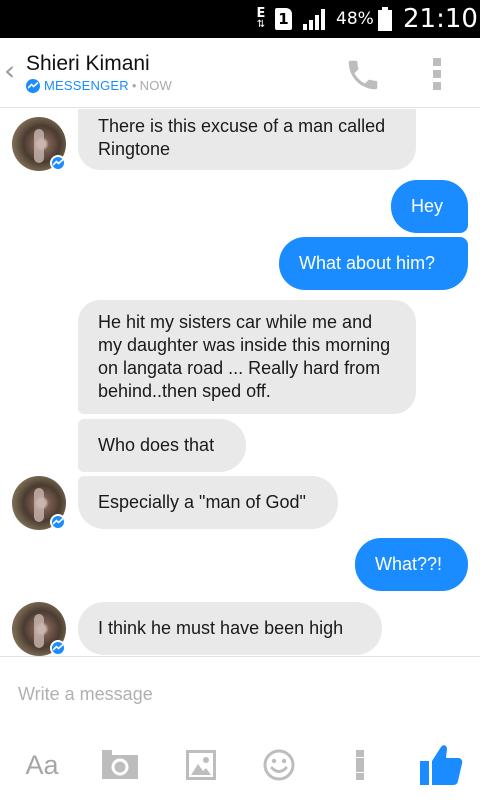 This screenshot has width=480, height=800. Describe the element at coordinates (355, 19) in the screenshot. I see `battery-percent: 48%` at that location.